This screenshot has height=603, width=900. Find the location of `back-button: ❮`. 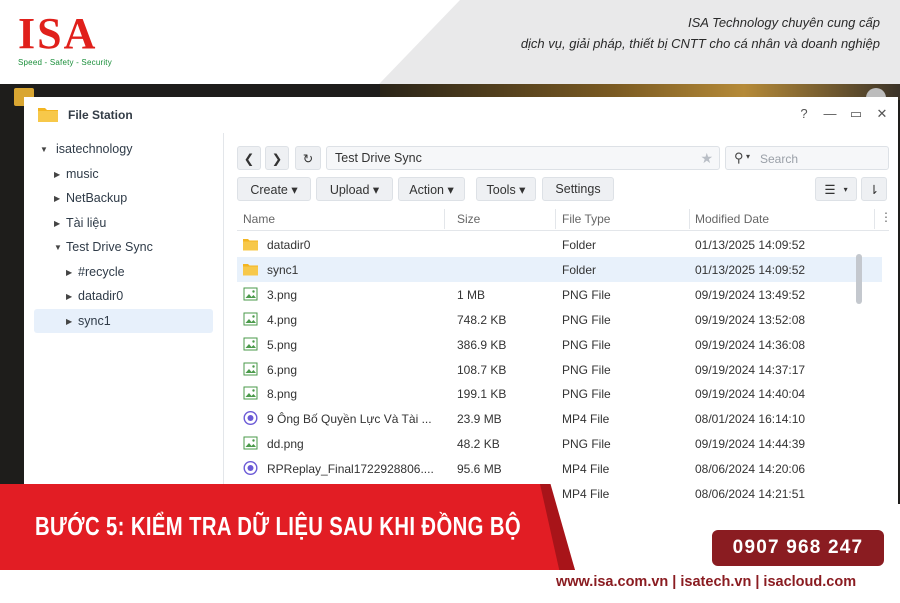

back-button: ❮ is located at coordinates (249, 158).